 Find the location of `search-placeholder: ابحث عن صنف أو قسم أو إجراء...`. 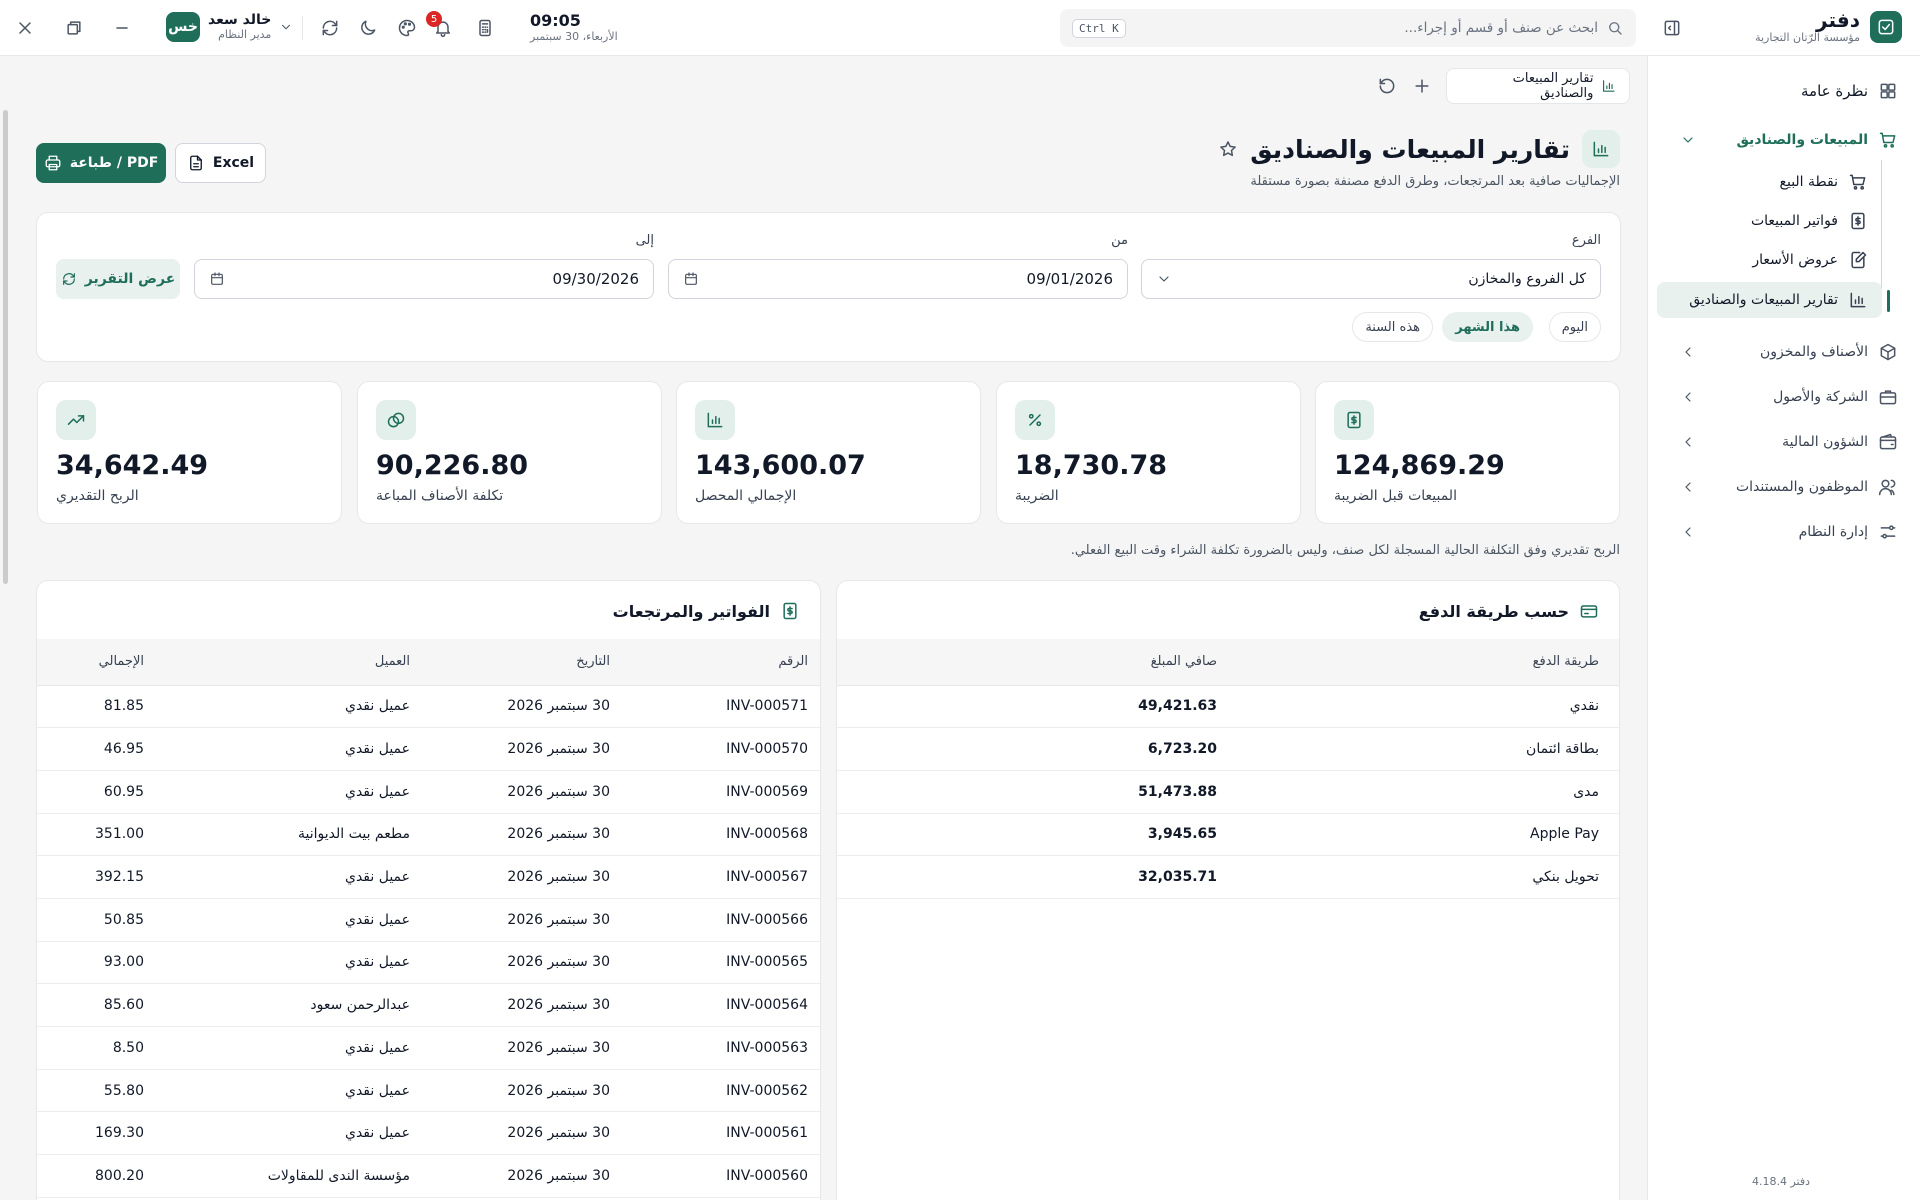

search-placeholder: ابحث عن صنف أو قسم أو إجراء... is located at coordinates (1501, 28).